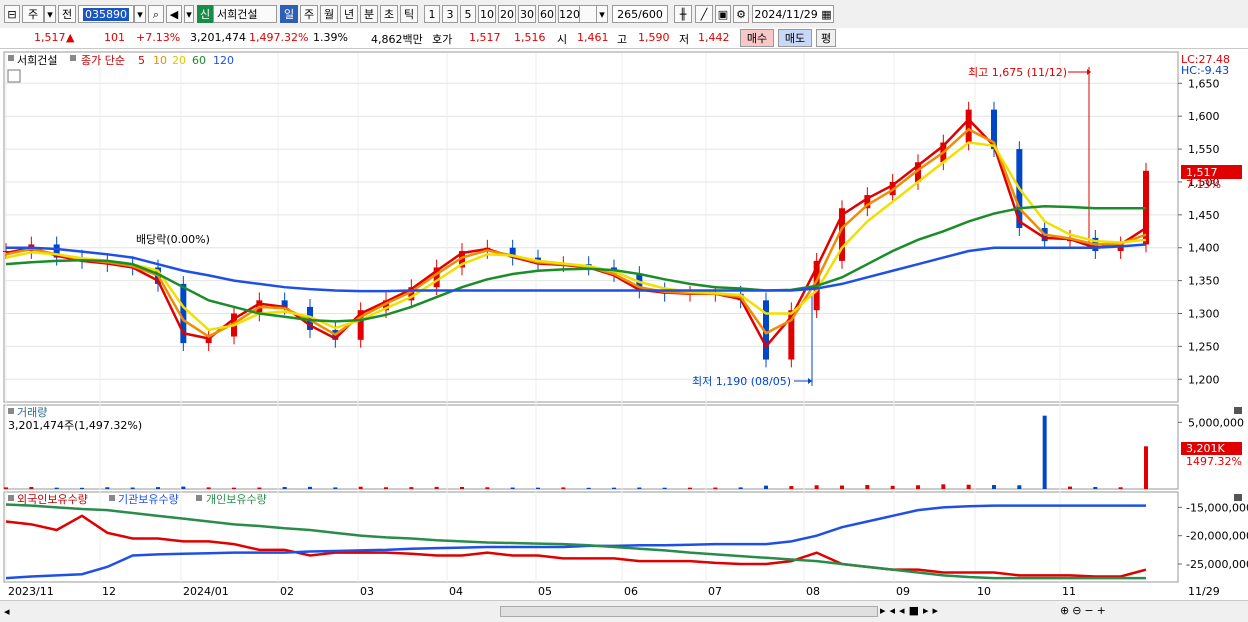  What do you see at coordinates (527, 14) in the screenshot?
I see `interval-button-30: 30` at bounding box center [527, 14].